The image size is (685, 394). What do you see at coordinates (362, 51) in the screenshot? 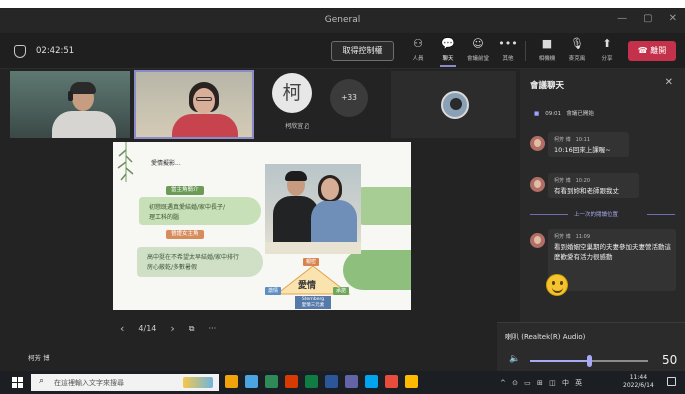
I see `take-control-button: 取得控制權` at bounding box center [362, 51].